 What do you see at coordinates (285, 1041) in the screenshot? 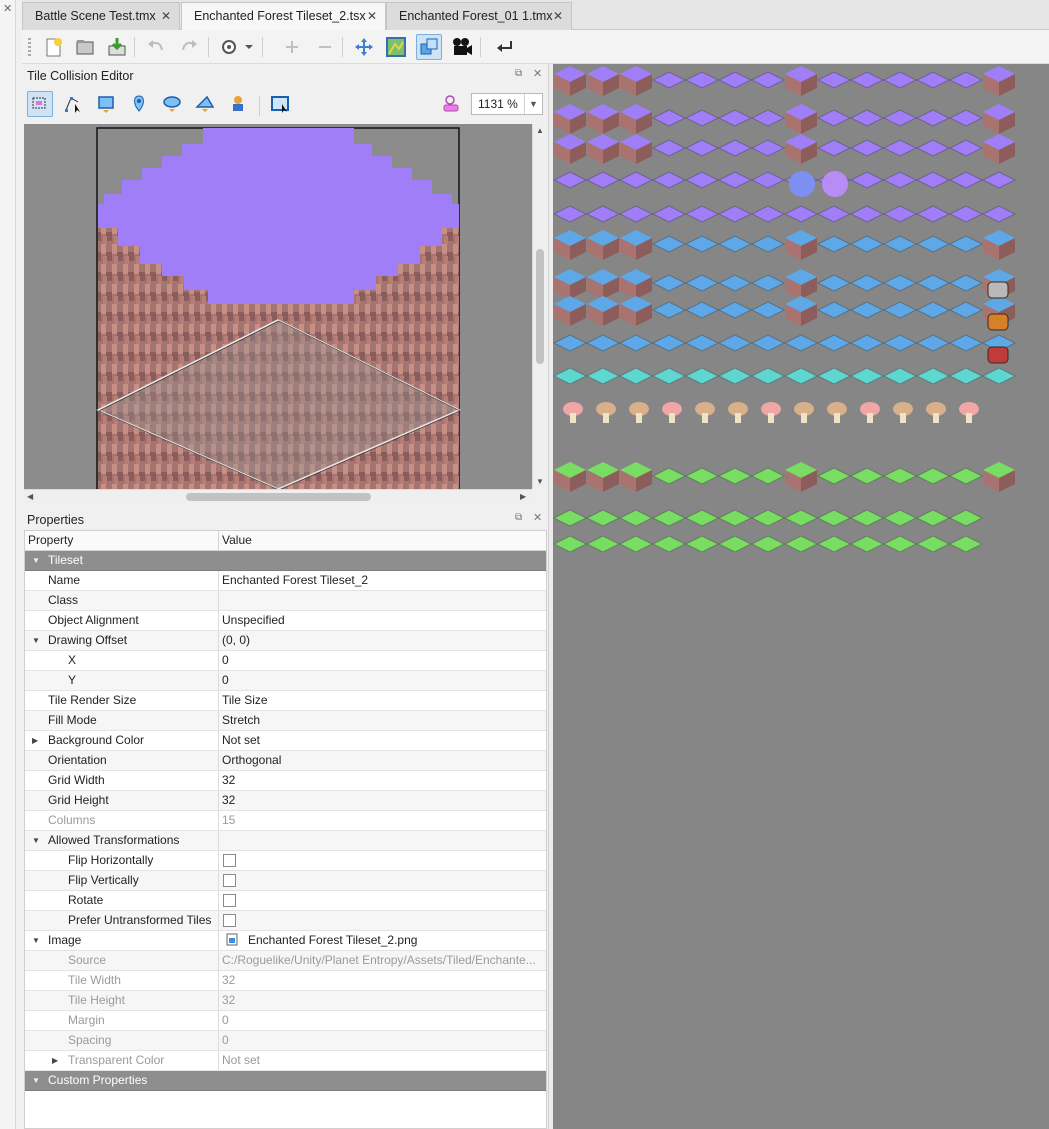
I see `property-row: Spacing 0` at bounding box center [285, 1041].